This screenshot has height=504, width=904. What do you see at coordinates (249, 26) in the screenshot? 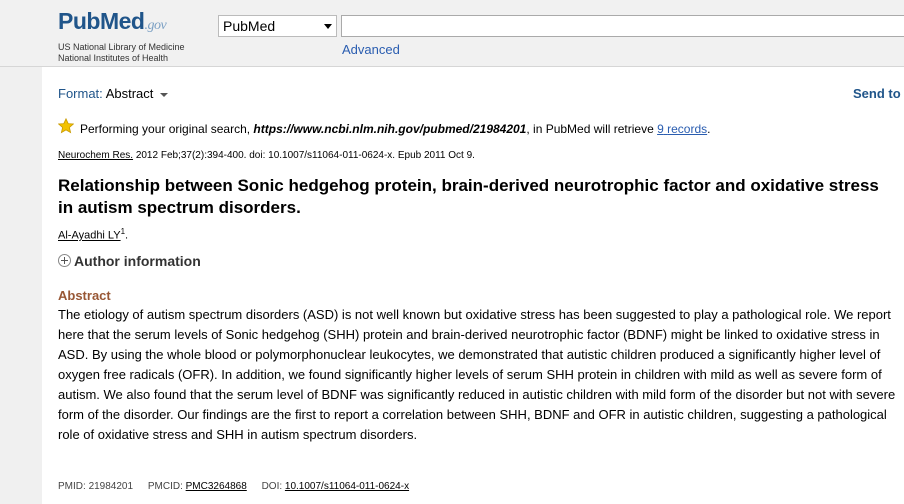
I see `database-select-value: PubMed` at bounding box center [249, 26].